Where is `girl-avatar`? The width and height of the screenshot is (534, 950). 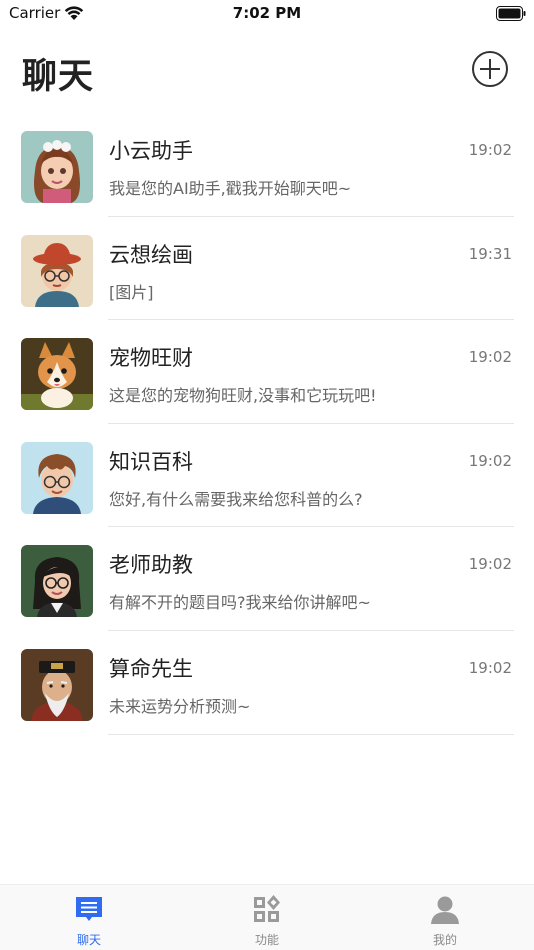 girl-avatar is located at coordinates (57, 167).